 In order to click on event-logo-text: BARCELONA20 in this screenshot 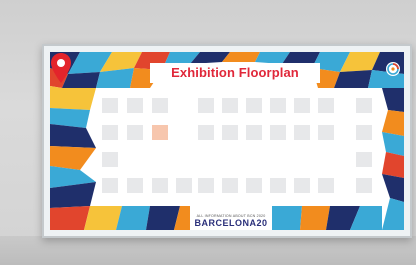, I will do `click(231, 223)`.